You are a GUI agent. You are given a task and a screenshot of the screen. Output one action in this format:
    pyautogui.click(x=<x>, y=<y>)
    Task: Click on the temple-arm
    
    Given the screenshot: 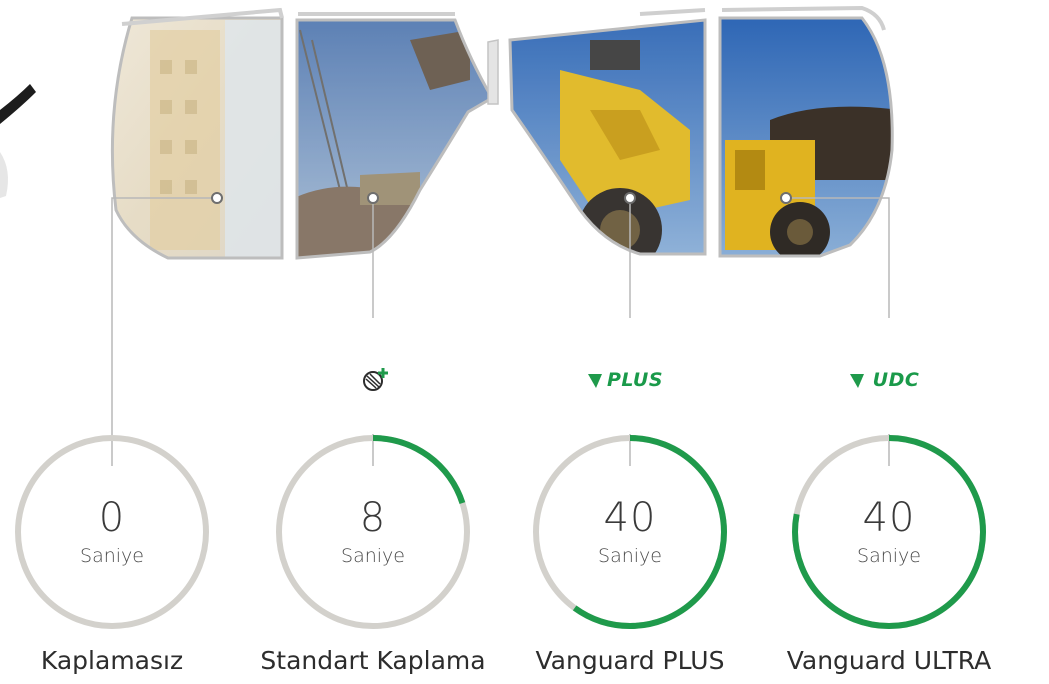 What is the action you would take?
    pyautogui.click(x=18, y=141)
    